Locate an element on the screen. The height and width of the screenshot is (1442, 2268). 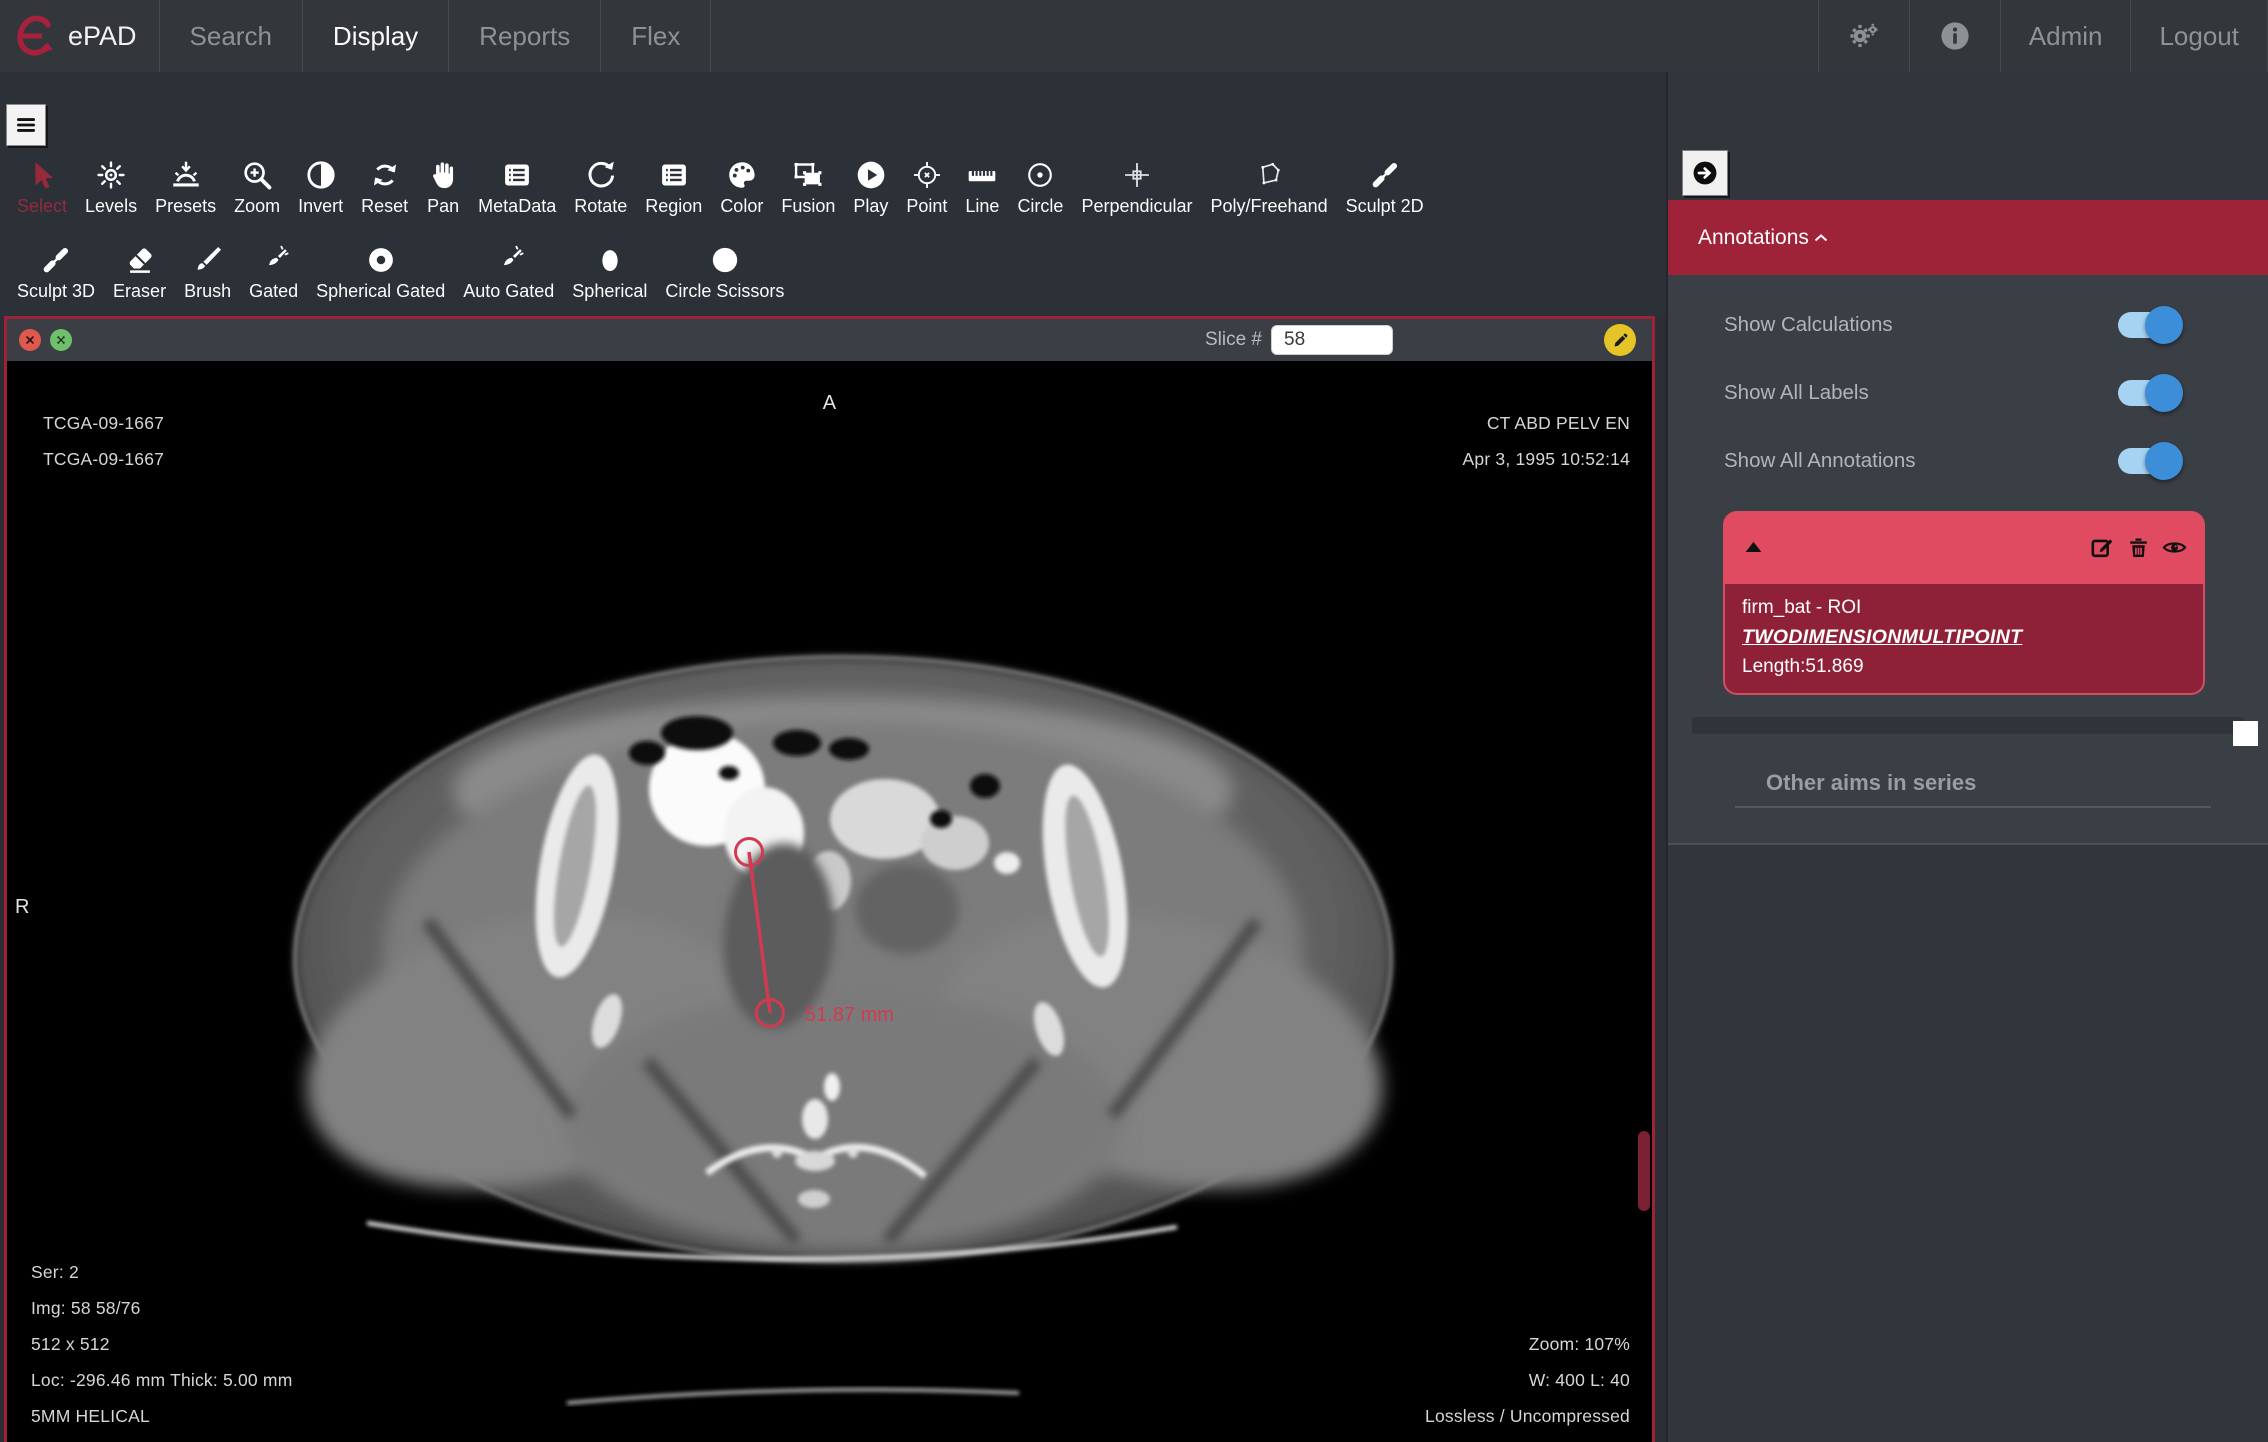
epad-logo-icon is located at coordinates (35, 35).